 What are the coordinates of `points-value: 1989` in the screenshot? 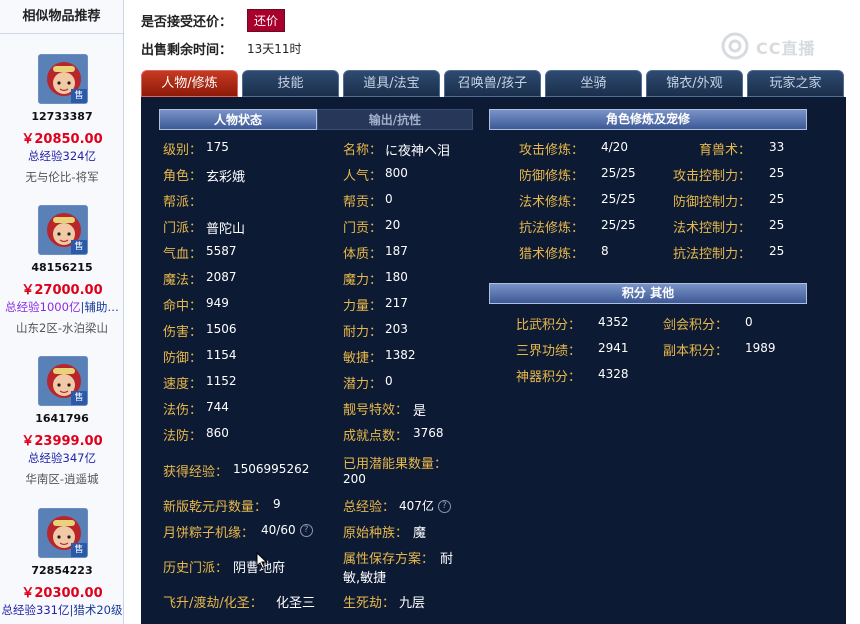 It's located at (760, 348).